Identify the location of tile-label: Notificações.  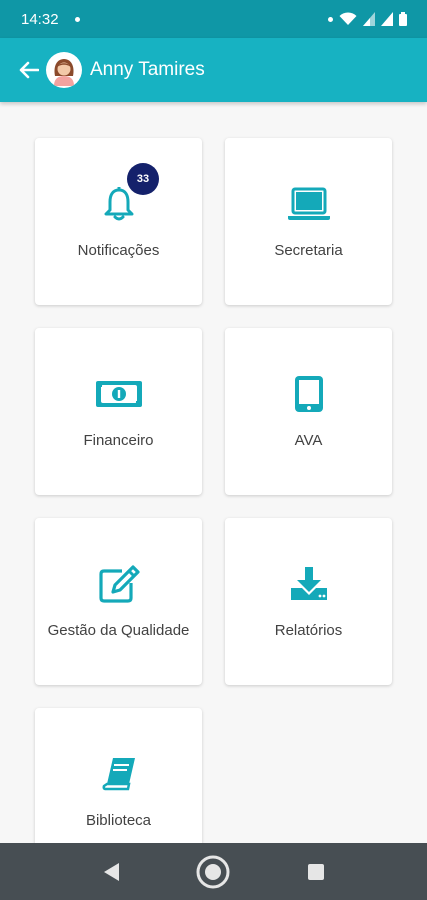
(118, 250).